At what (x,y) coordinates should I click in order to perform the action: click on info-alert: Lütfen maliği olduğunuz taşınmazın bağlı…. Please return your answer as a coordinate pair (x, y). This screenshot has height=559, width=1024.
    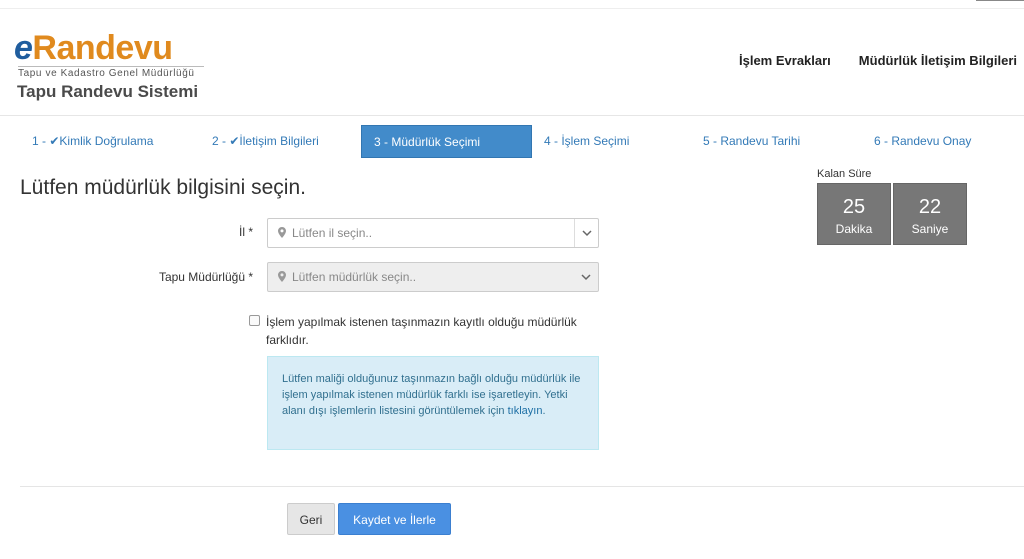
    Looking at the image, I should click on (433, 403).